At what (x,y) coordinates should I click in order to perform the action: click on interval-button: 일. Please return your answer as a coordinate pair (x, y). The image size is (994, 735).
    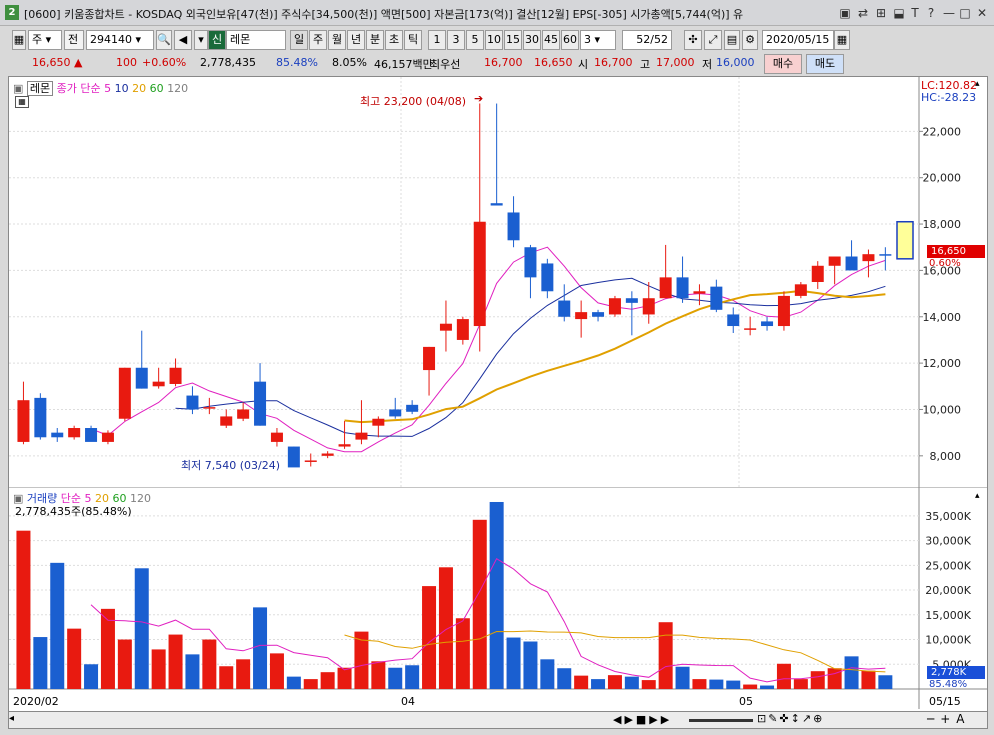
    Looking at the image, I should click on (299, 40).